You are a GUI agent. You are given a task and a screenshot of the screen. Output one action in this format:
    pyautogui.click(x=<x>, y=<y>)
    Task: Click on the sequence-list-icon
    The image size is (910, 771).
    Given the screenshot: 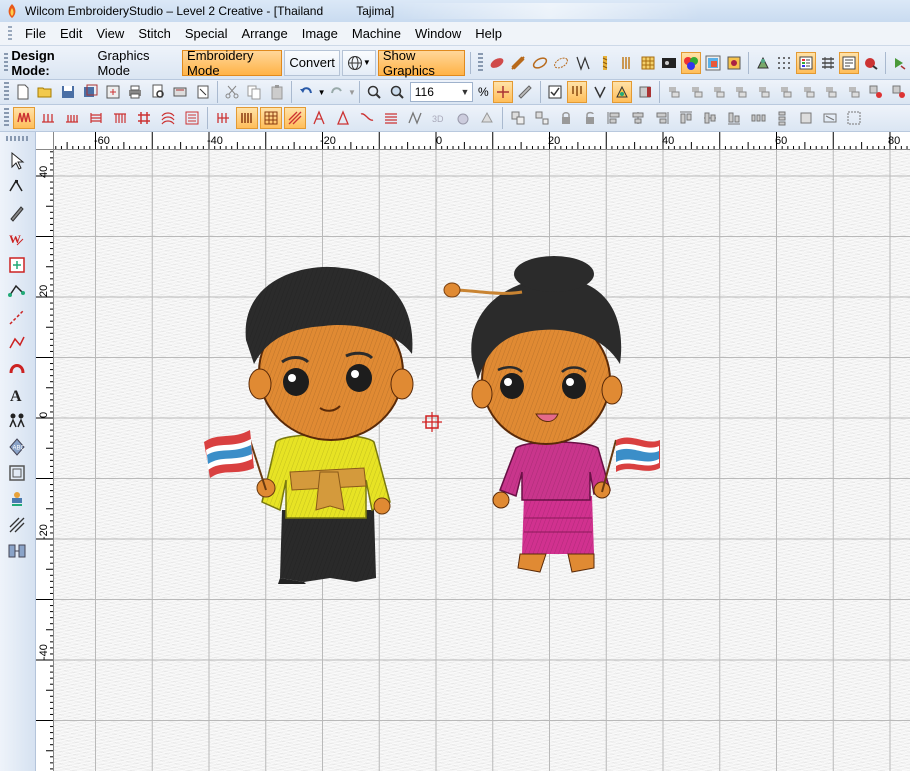 What is the action you would take?
    pyautogui.click(x=828, y=63)
    